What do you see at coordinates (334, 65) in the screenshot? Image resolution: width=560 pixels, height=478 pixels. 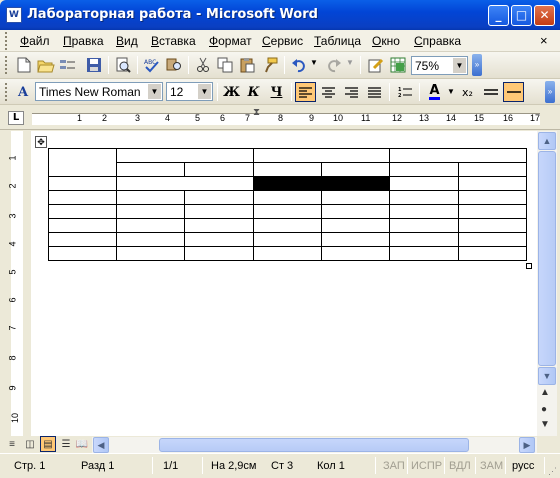 I see `redo-icon` at bounding box center [334, 65].